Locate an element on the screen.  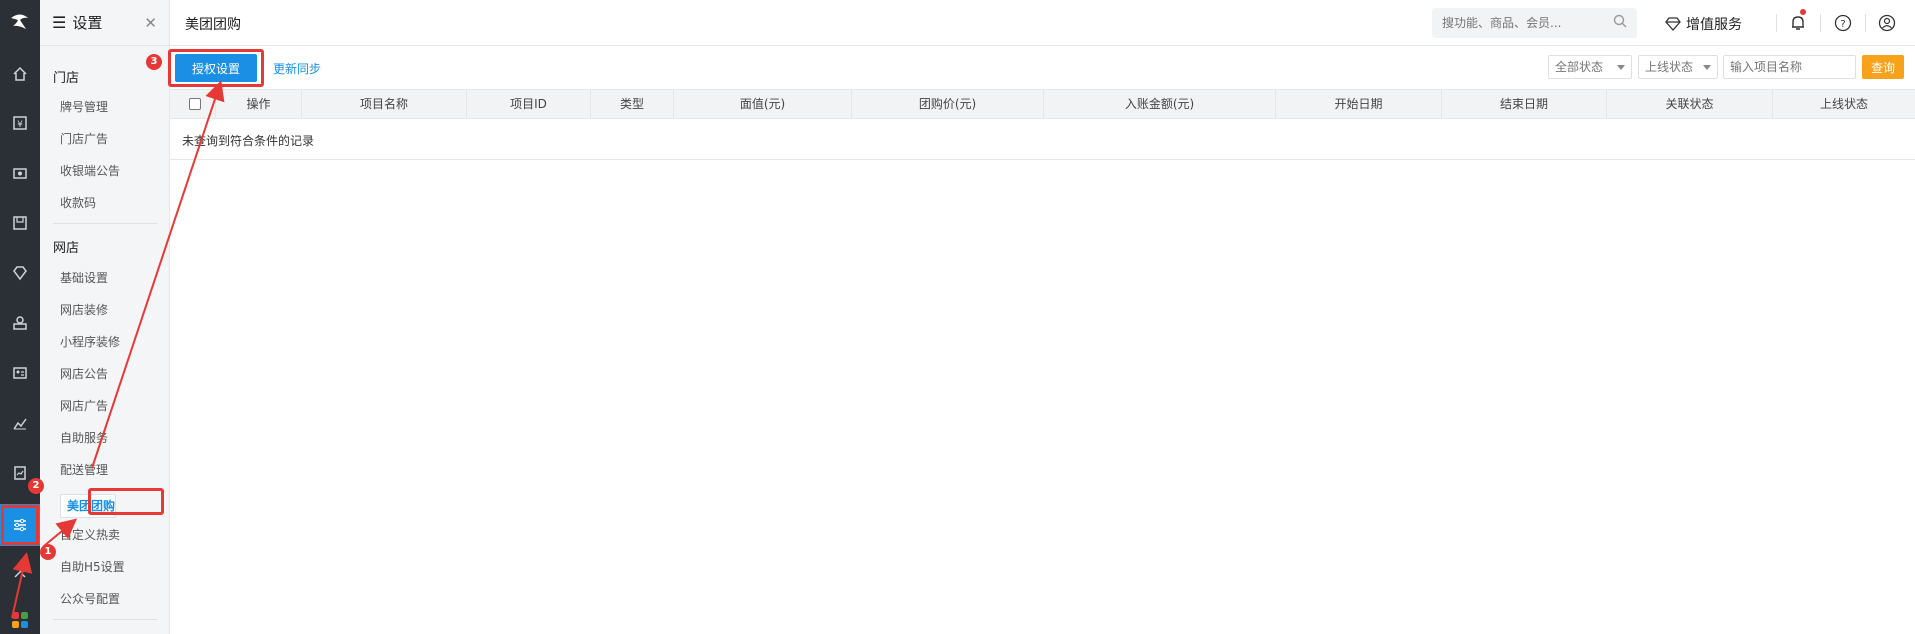
select-all-cell is located at coordinates (193, 104).